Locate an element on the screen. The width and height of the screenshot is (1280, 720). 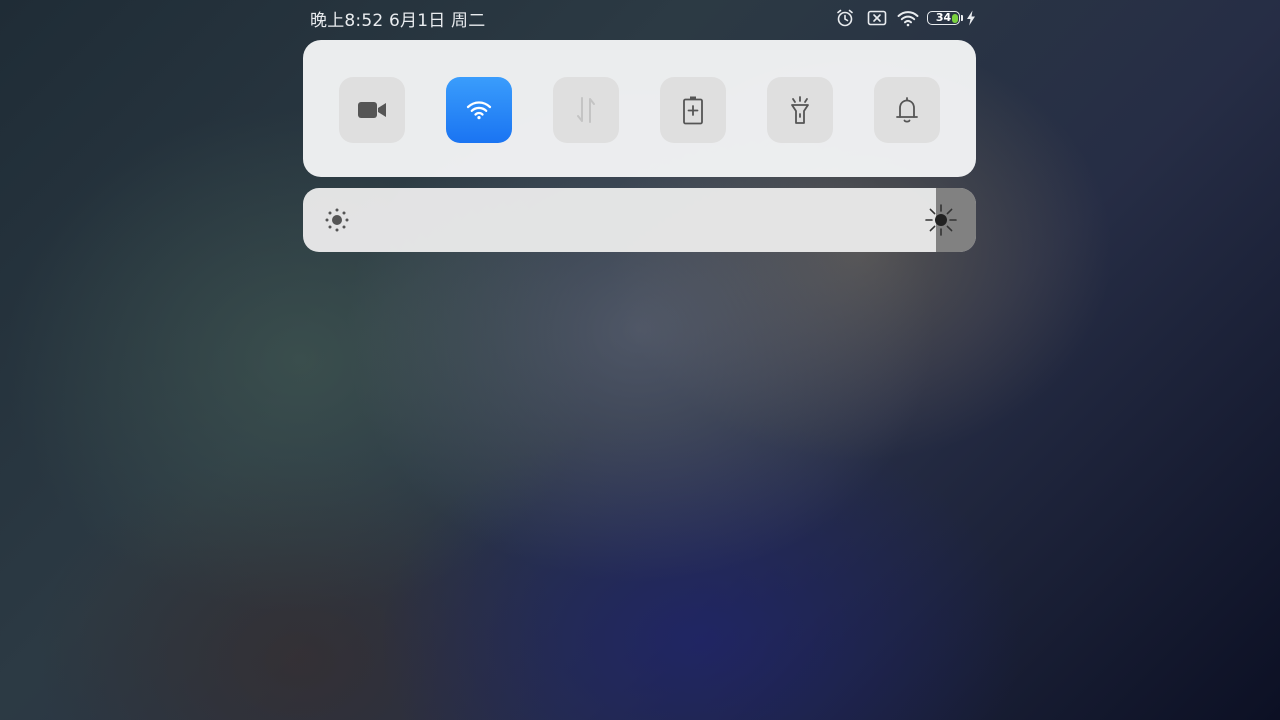
toggle-sound is located at coordinates (907, 110).